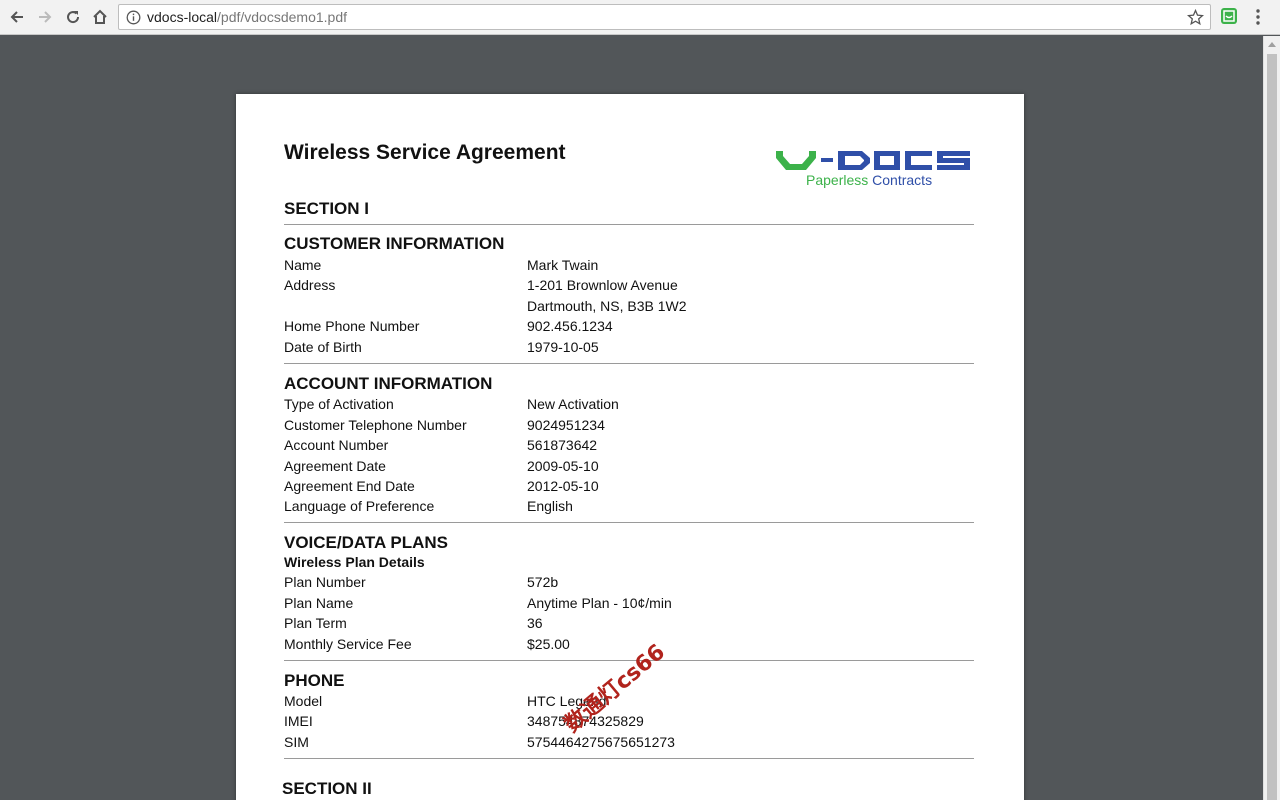 This screenshot has width=1280, height=800. Describe the element at coordinates (323, 347) in the screenshot. I see `customer-label-dob: Date of Birth` at that location.